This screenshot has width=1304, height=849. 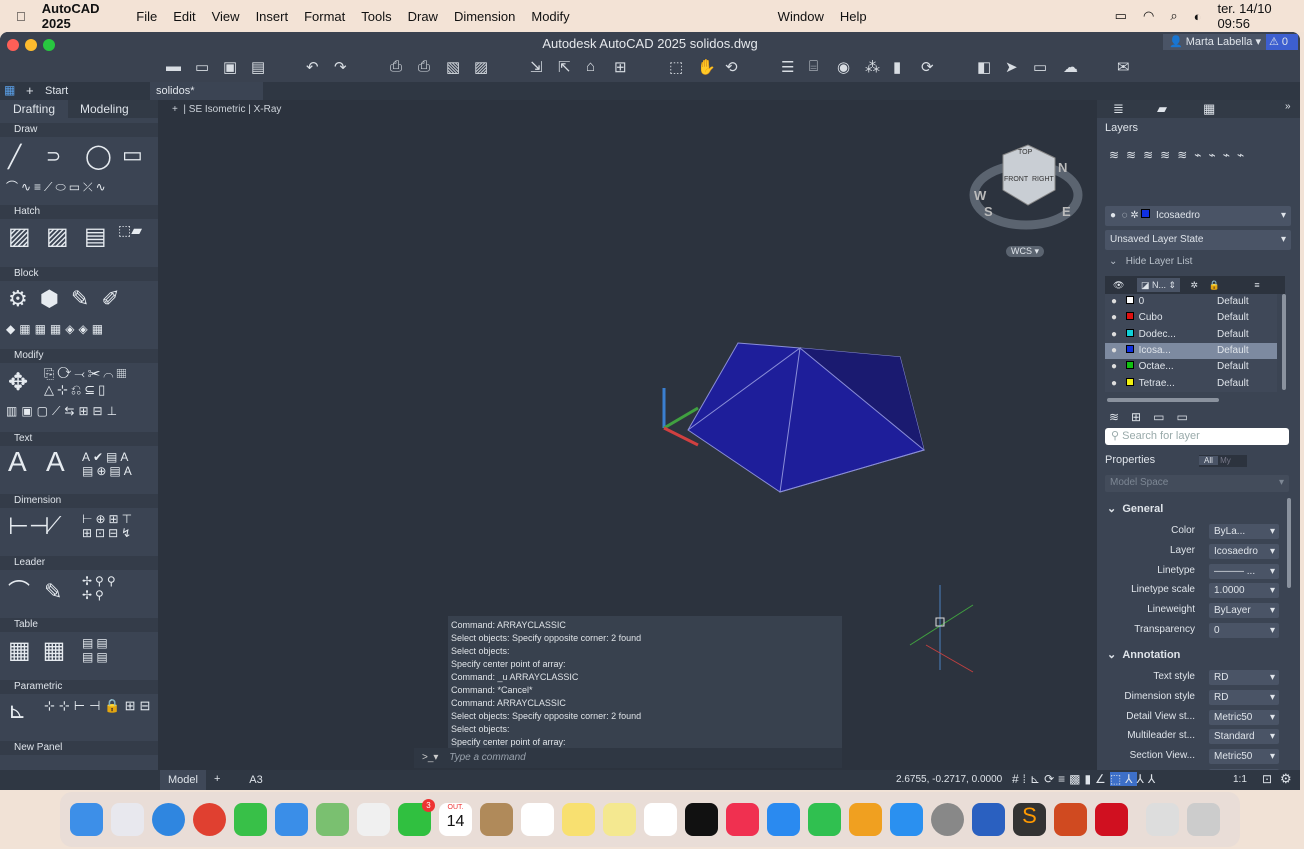 I want to click on mail-icon, so click(x=291, y=819).